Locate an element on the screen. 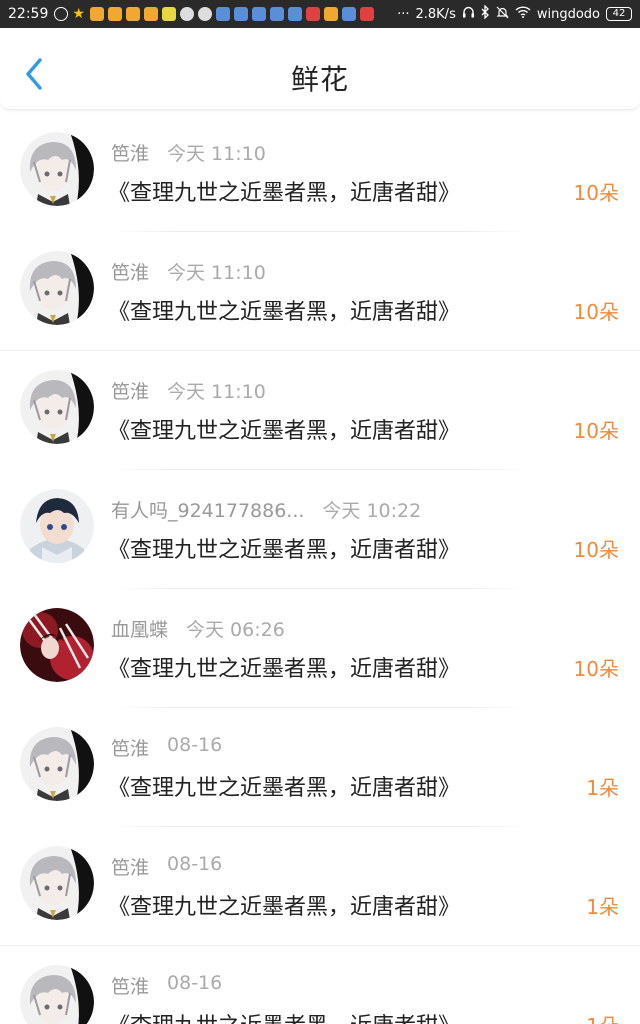 The height and width of the screenshot is (1024, 640). wifi-icon is located at coordinates (523, 14).